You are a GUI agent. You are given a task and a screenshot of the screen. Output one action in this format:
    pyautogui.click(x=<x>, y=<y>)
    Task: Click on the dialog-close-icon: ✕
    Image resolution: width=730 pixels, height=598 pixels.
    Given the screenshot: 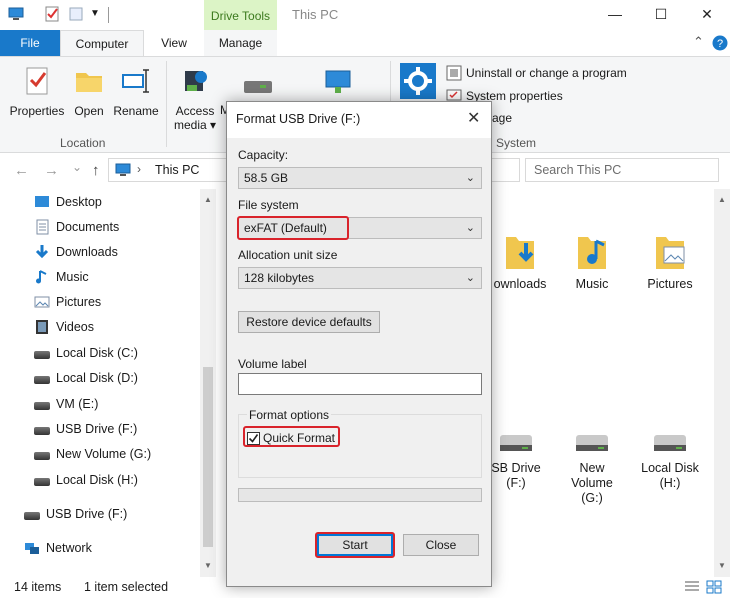 What is the action you would take?
    pyautogui.click(x=473, y=118)
    